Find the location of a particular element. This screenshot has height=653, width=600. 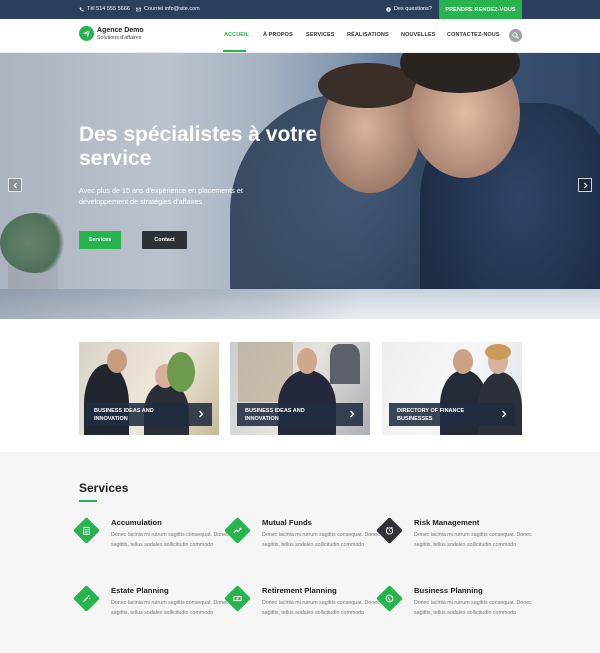

hero-services-button: Services is located at coordinates (100, 240).